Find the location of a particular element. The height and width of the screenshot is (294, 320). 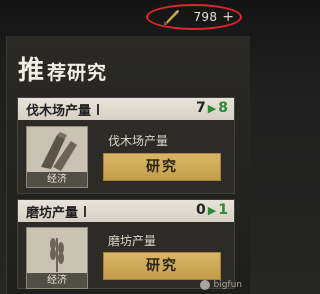

section-title-first: 推 is located at coordinates (31, 71).